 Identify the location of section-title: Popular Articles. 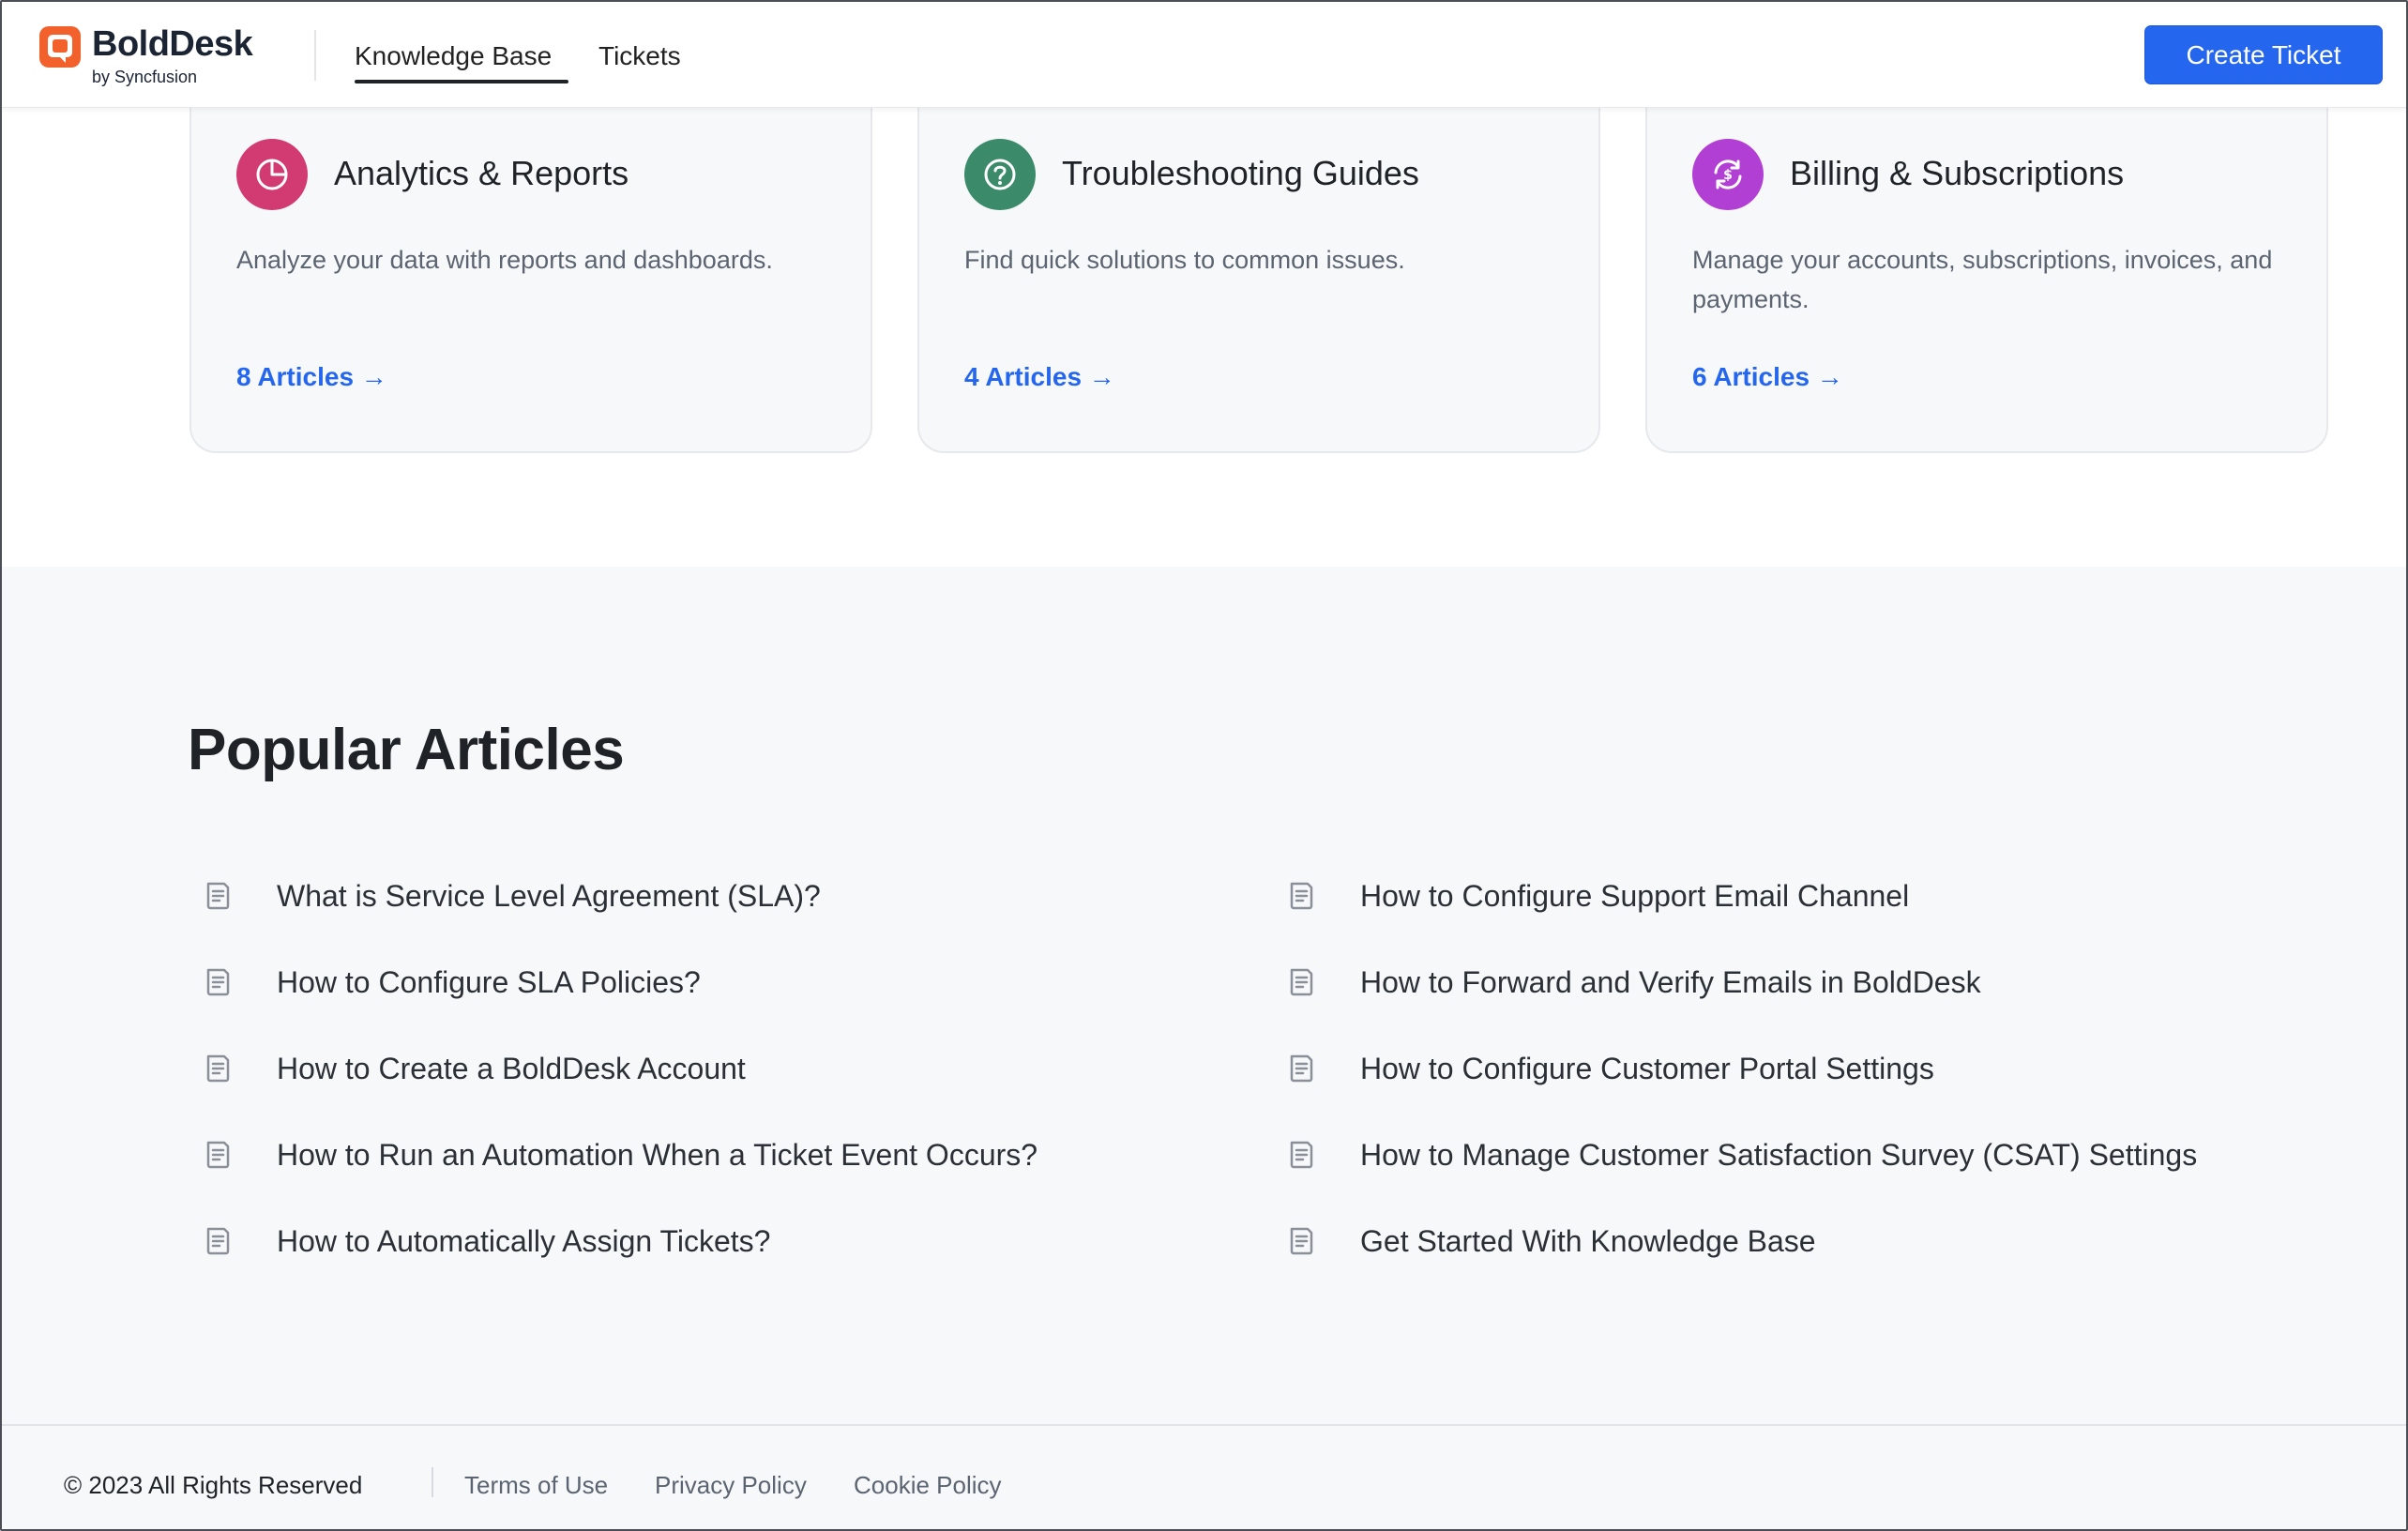
(407, 750).